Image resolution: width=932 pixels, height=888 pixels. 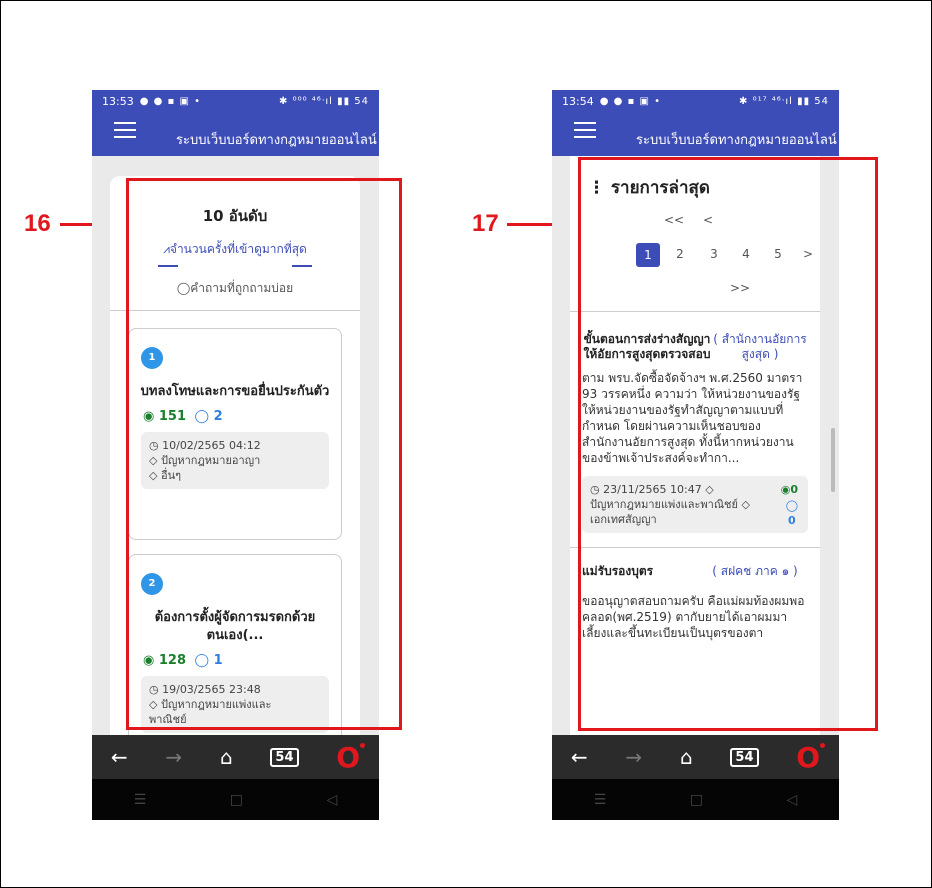 What do you see at coordinates (235, 101) in the screenshot?
I see `status-bar: 13:53 ● ● ▪ ▣ • ✱ ⁰⁰⁰ ⁴⁶ᐧıl ▮▮ 54` at bounding box center [235, 101].